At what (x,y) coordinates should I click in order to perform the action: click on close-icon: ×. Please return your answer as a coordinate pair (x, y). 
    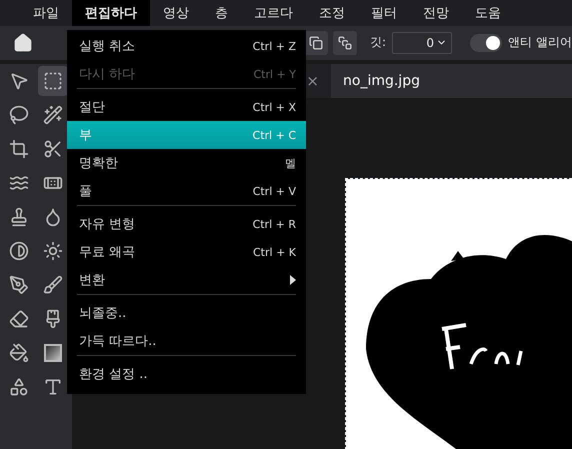
    Looking at the image, I should click on (312, 81).